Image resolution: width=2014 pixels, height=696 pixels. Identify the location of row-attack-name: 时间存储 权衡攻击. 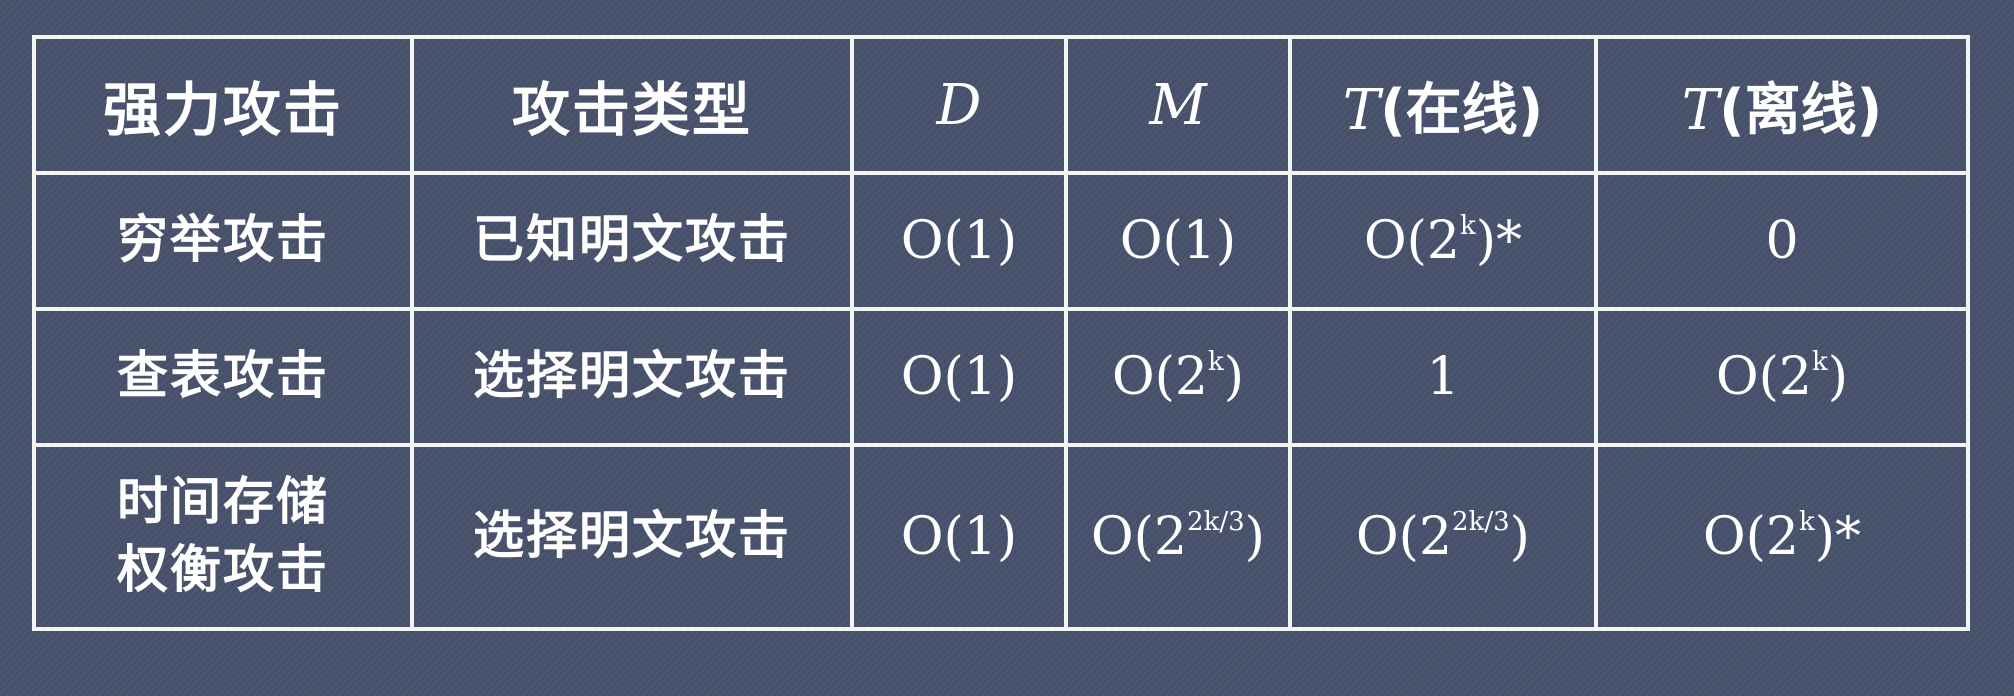
(223, 537).